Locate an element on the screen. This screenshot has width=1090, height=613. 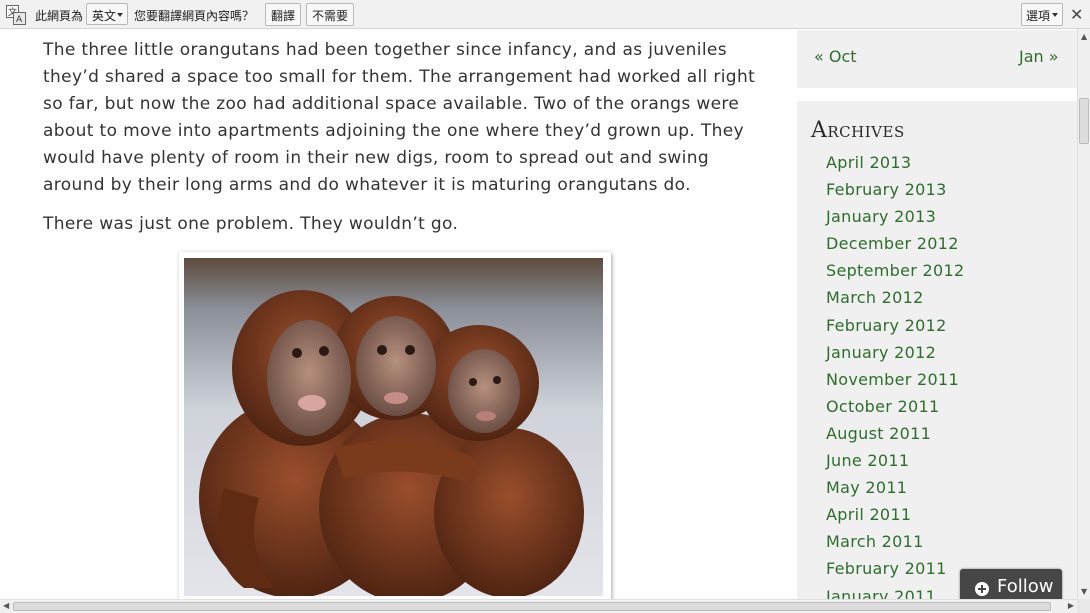
calendar-prev-link: « Oct is located at coordinates (835, 56).